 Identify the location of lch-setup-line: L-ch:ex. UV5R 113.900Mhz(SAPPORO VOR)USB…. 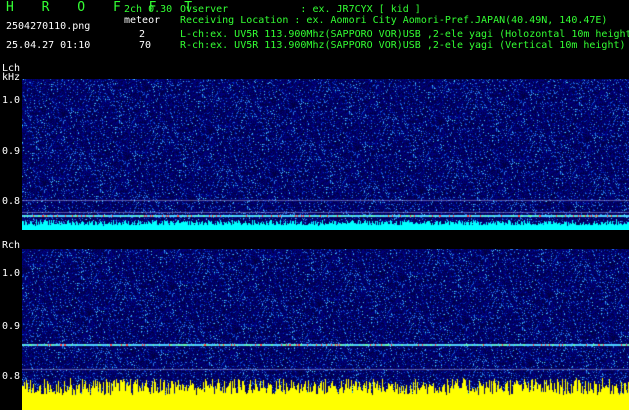
(404, 34).